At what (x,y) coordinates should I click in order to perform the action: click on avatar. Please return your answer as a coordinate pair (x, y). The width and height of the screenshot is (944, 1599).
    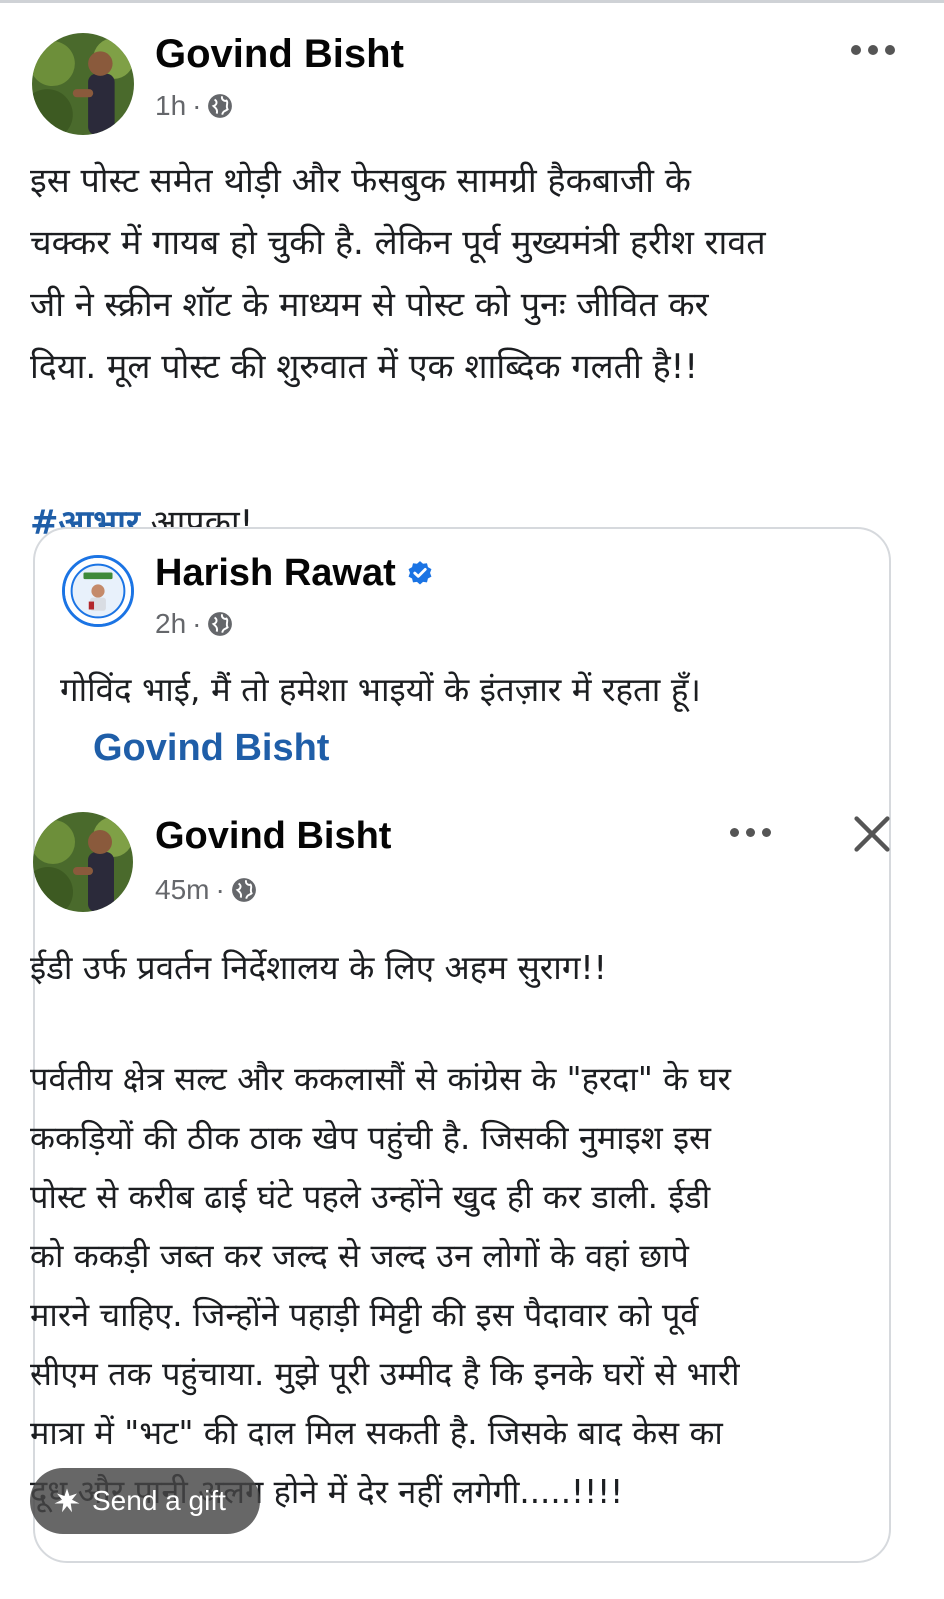
    Looking at the image, I should click on (83, 84).